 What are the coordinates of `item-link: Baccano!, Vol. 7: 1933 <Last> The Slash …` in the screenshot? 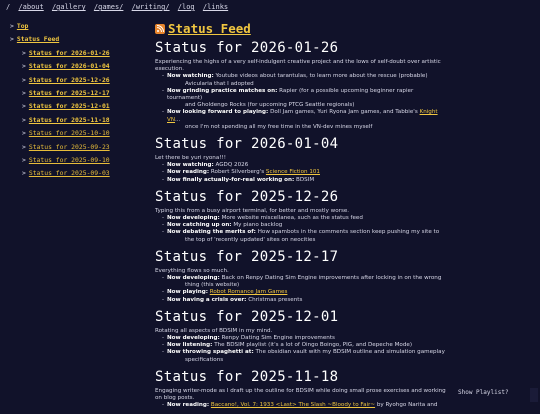 It's located at (293, 405).